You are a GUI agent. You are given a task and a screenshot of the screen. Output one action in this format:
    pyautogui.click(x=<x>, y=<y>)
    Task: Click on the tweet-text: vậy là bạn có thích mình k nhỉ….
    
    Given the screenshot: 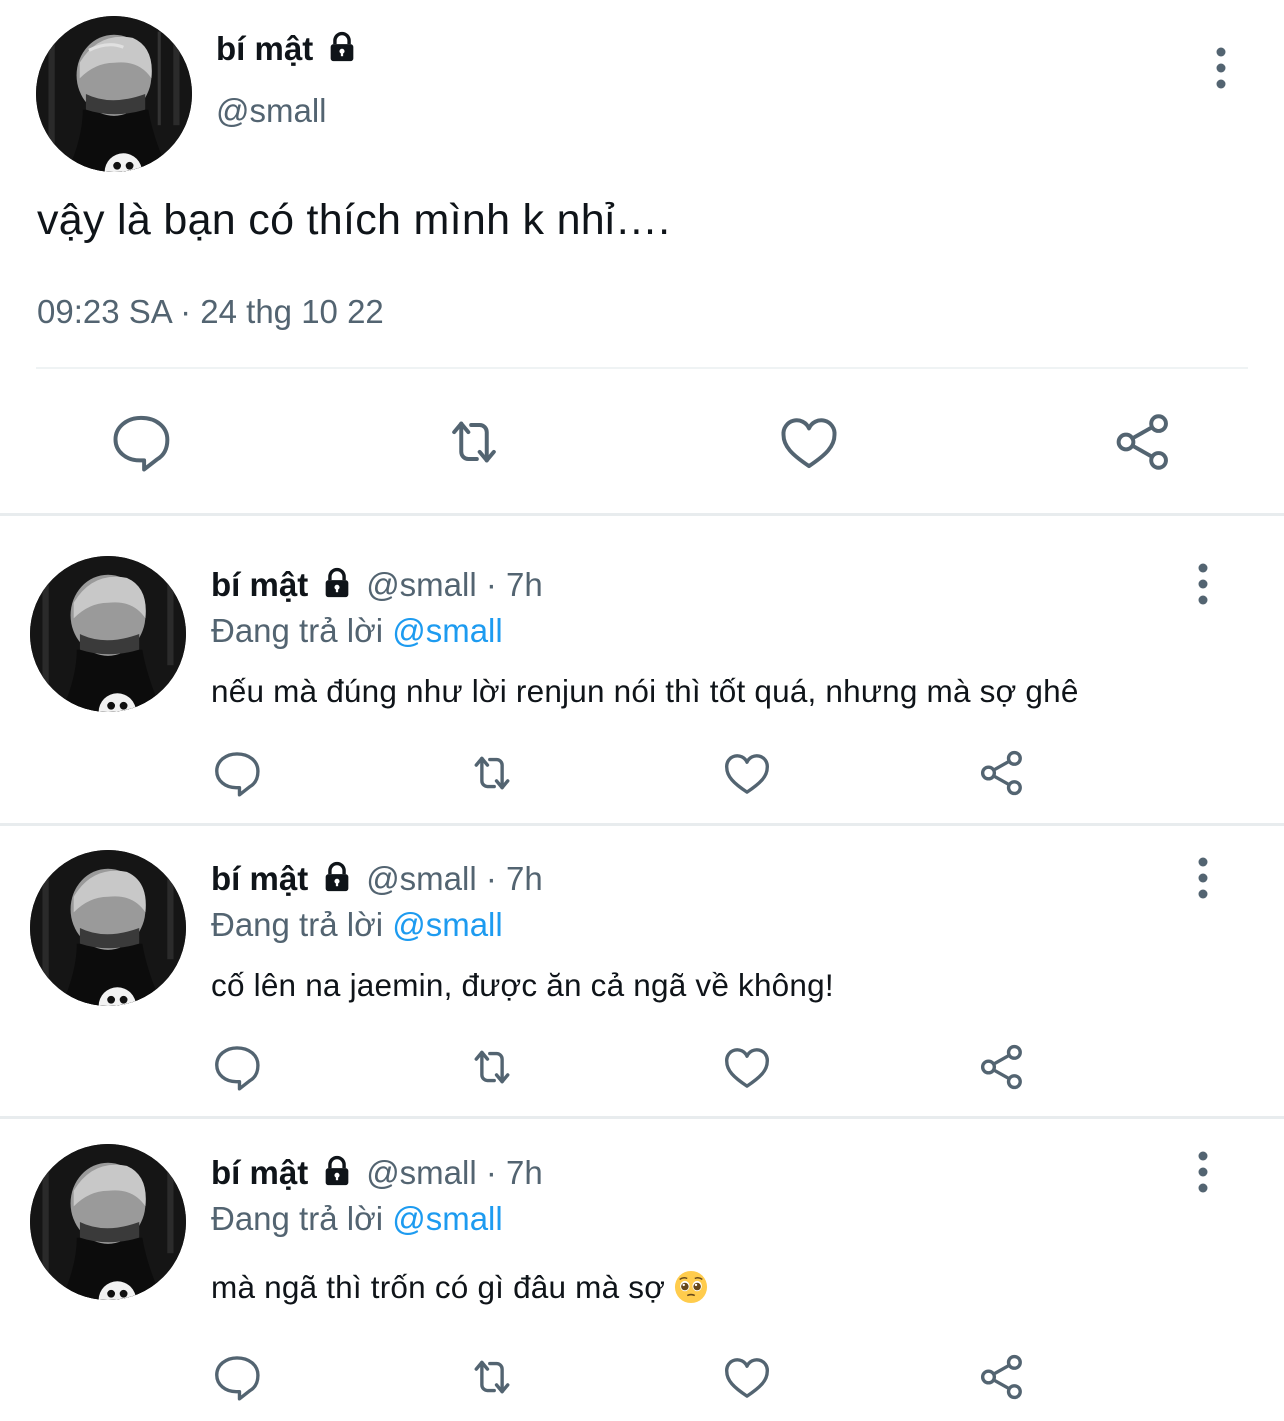 What is the action you would take?
    pyautogui.click(x=354, y=220)
    